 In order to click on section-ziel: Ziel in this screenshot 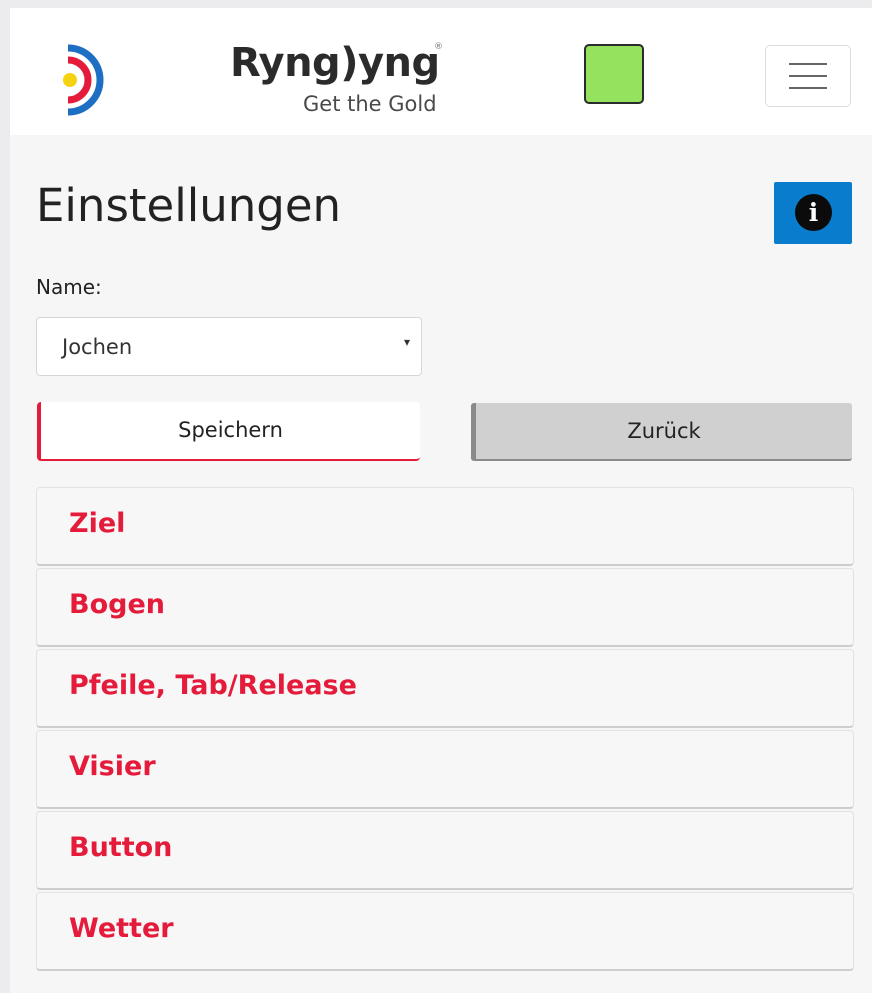, I will do `click(445, 526)`.